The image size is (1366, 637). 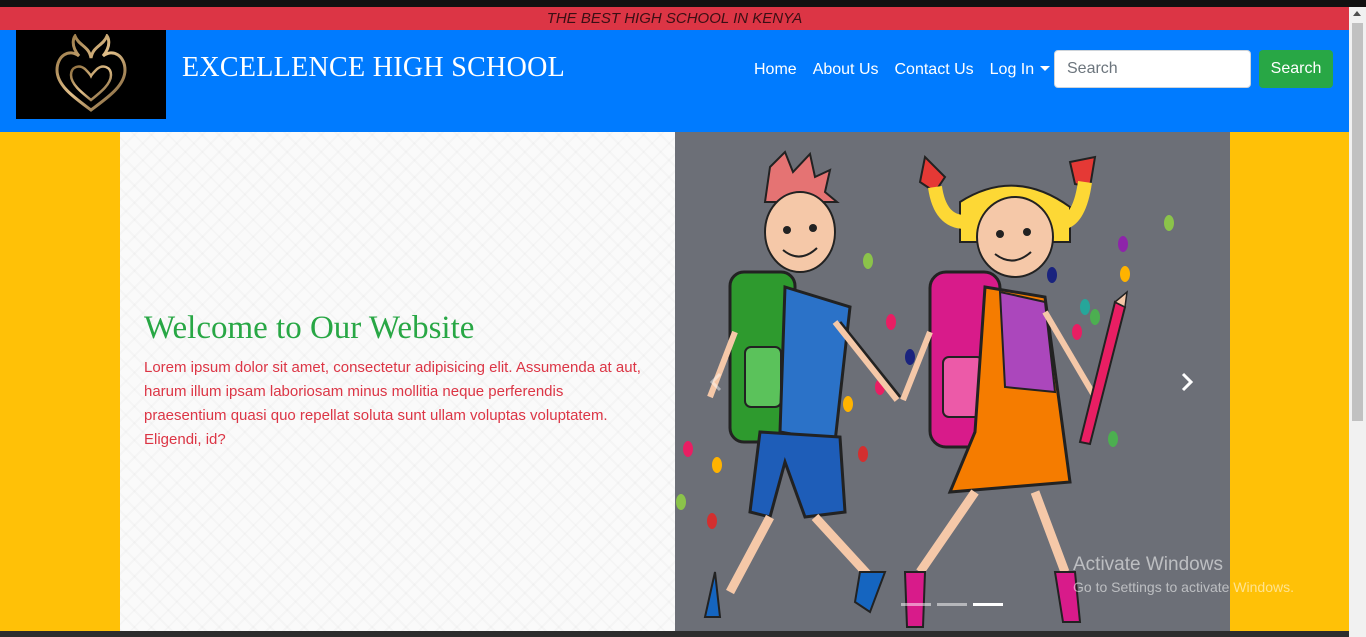 I want to click on tagline-banner: THE BEST HIGH SCHOOL IN KENYA, so click(x=674, y=18).